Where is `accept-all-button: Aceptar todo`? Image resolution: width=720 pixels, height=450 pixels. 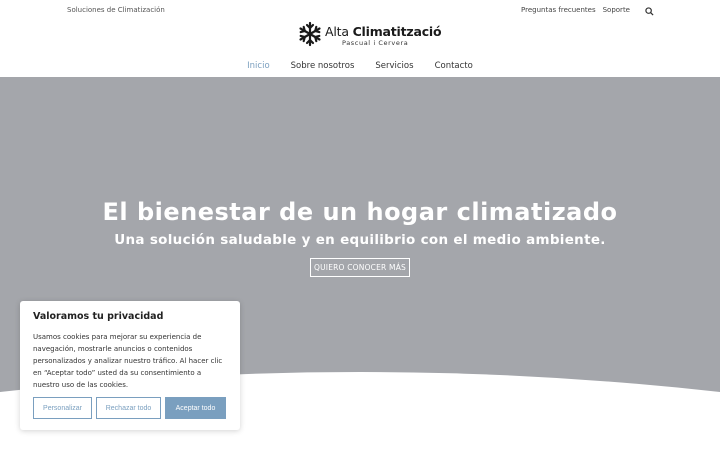
accept-all-button: Aceptar todo is located at coordinates (195, 408).